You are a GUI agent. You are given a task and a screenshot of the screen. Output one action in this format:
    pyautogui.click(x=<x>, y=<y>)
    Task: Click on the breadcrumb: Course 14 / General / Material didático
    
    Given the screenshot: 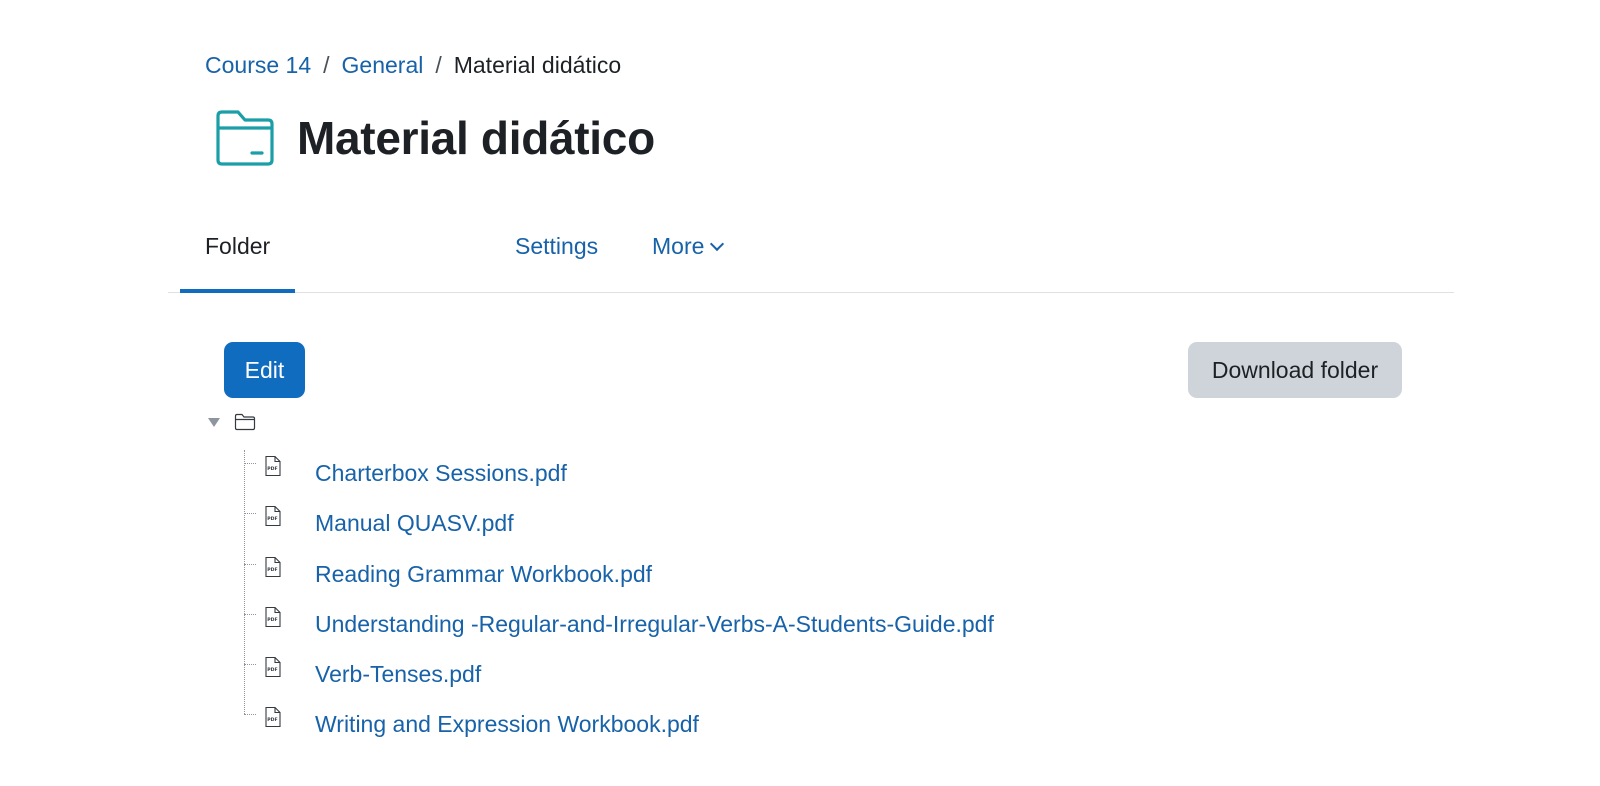 What is the action you would take?
    pyautogui.click(x=413, y=65)
    